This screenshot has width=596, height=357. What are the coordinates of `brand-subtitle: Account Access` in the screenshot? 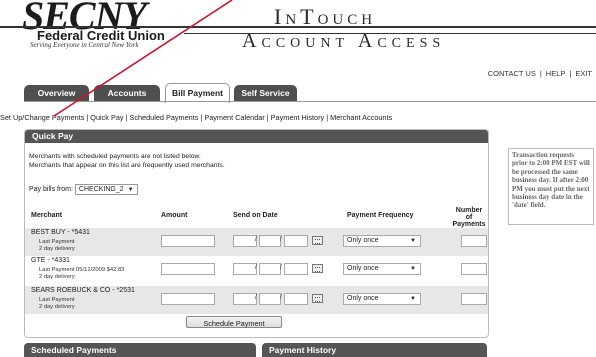 It's located at (344, 41).